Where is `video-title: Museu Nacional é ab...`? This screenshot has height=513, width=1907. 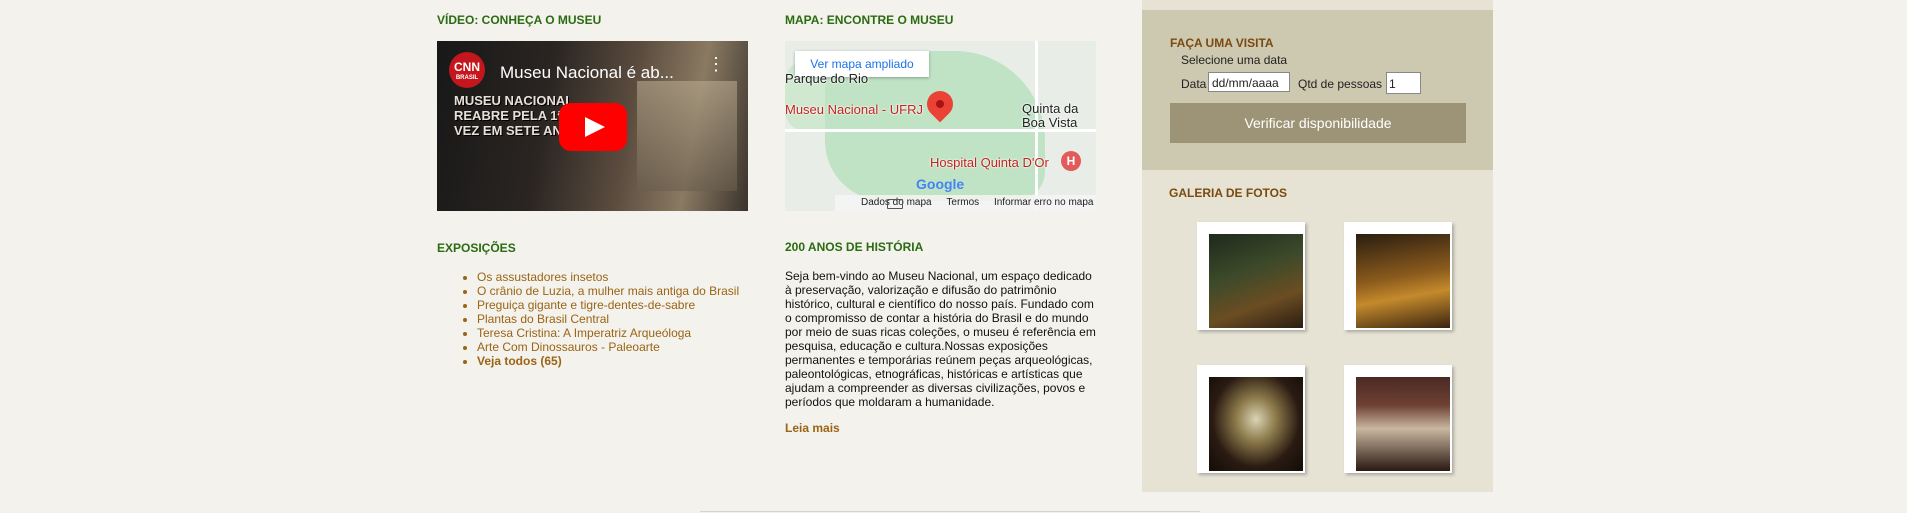
video-title: Museu Nacional é ab... is located at coordinates (587, 73).